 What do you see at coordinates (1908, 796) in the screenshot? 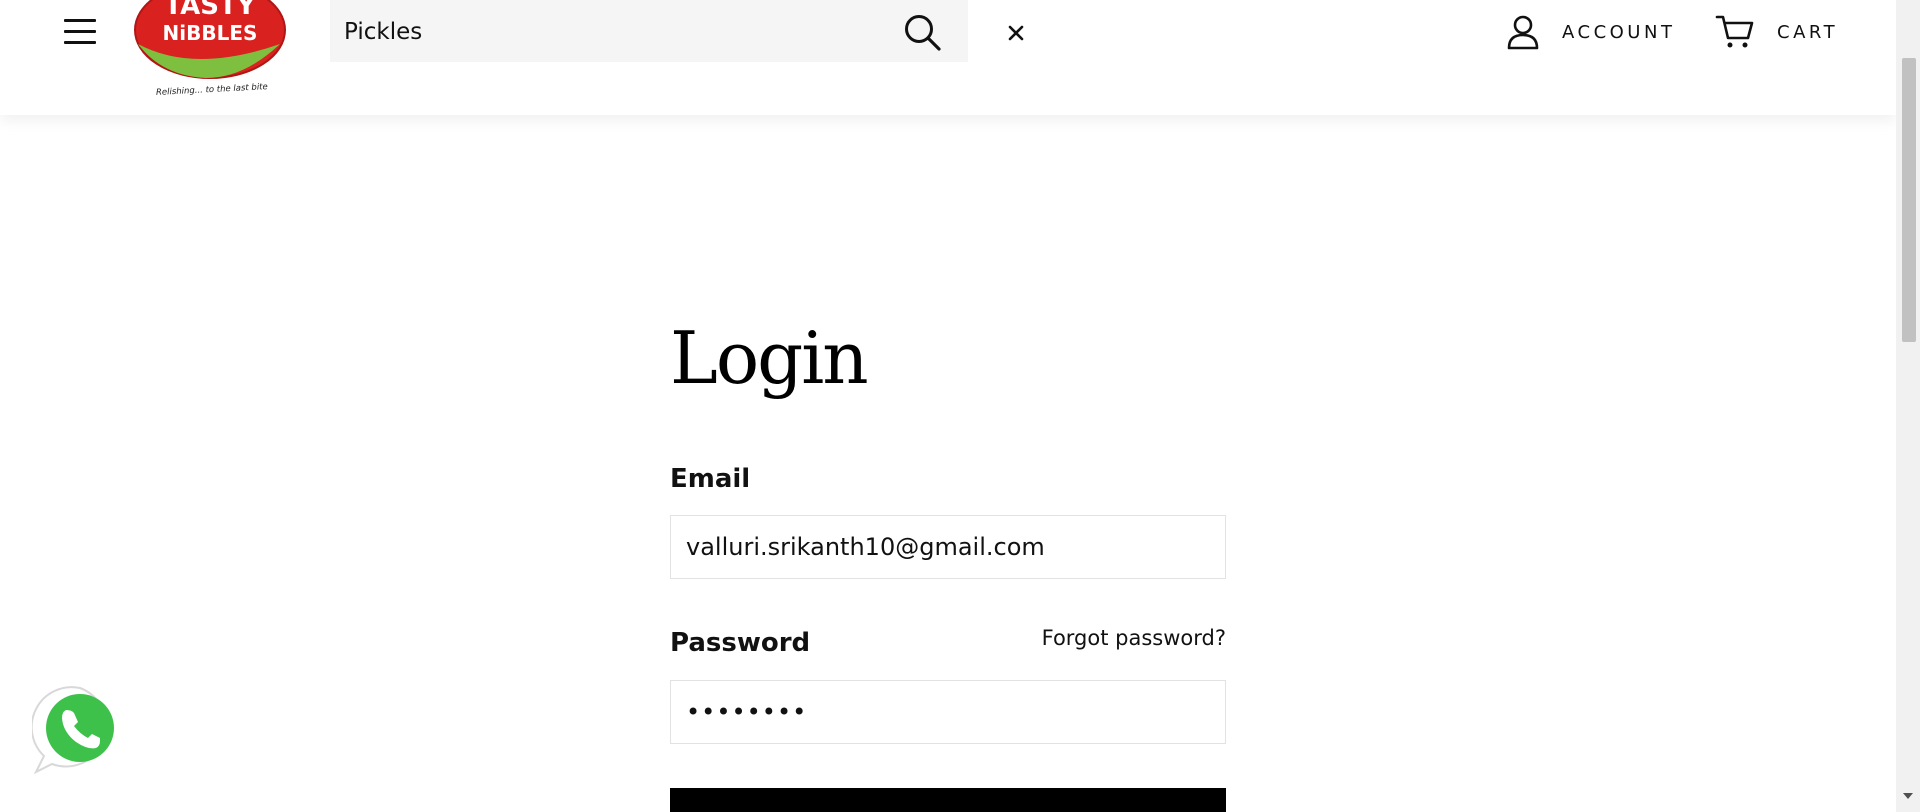
I see `scroll-down-arrow-icon` at bounding box center [1908, 796].